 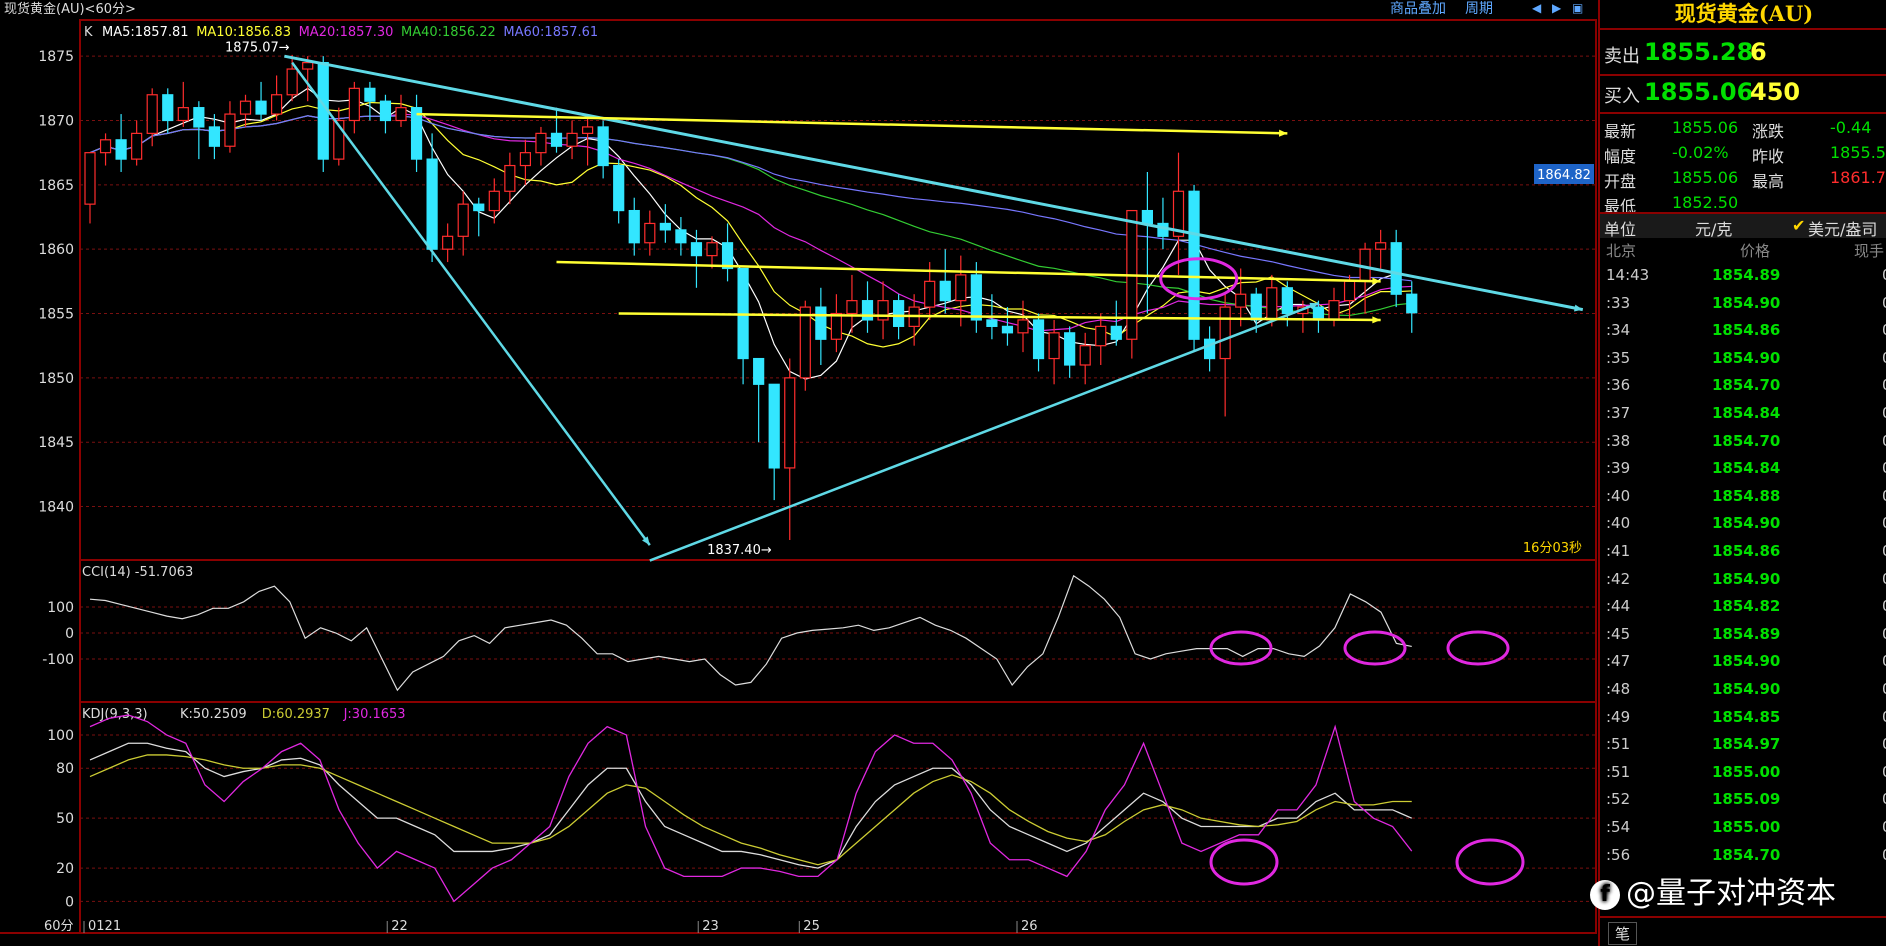 What do you see at coordinates (1775, 92) in the screenshot?
I see `buy-qty: 450` at bounding box center [1775, 92].